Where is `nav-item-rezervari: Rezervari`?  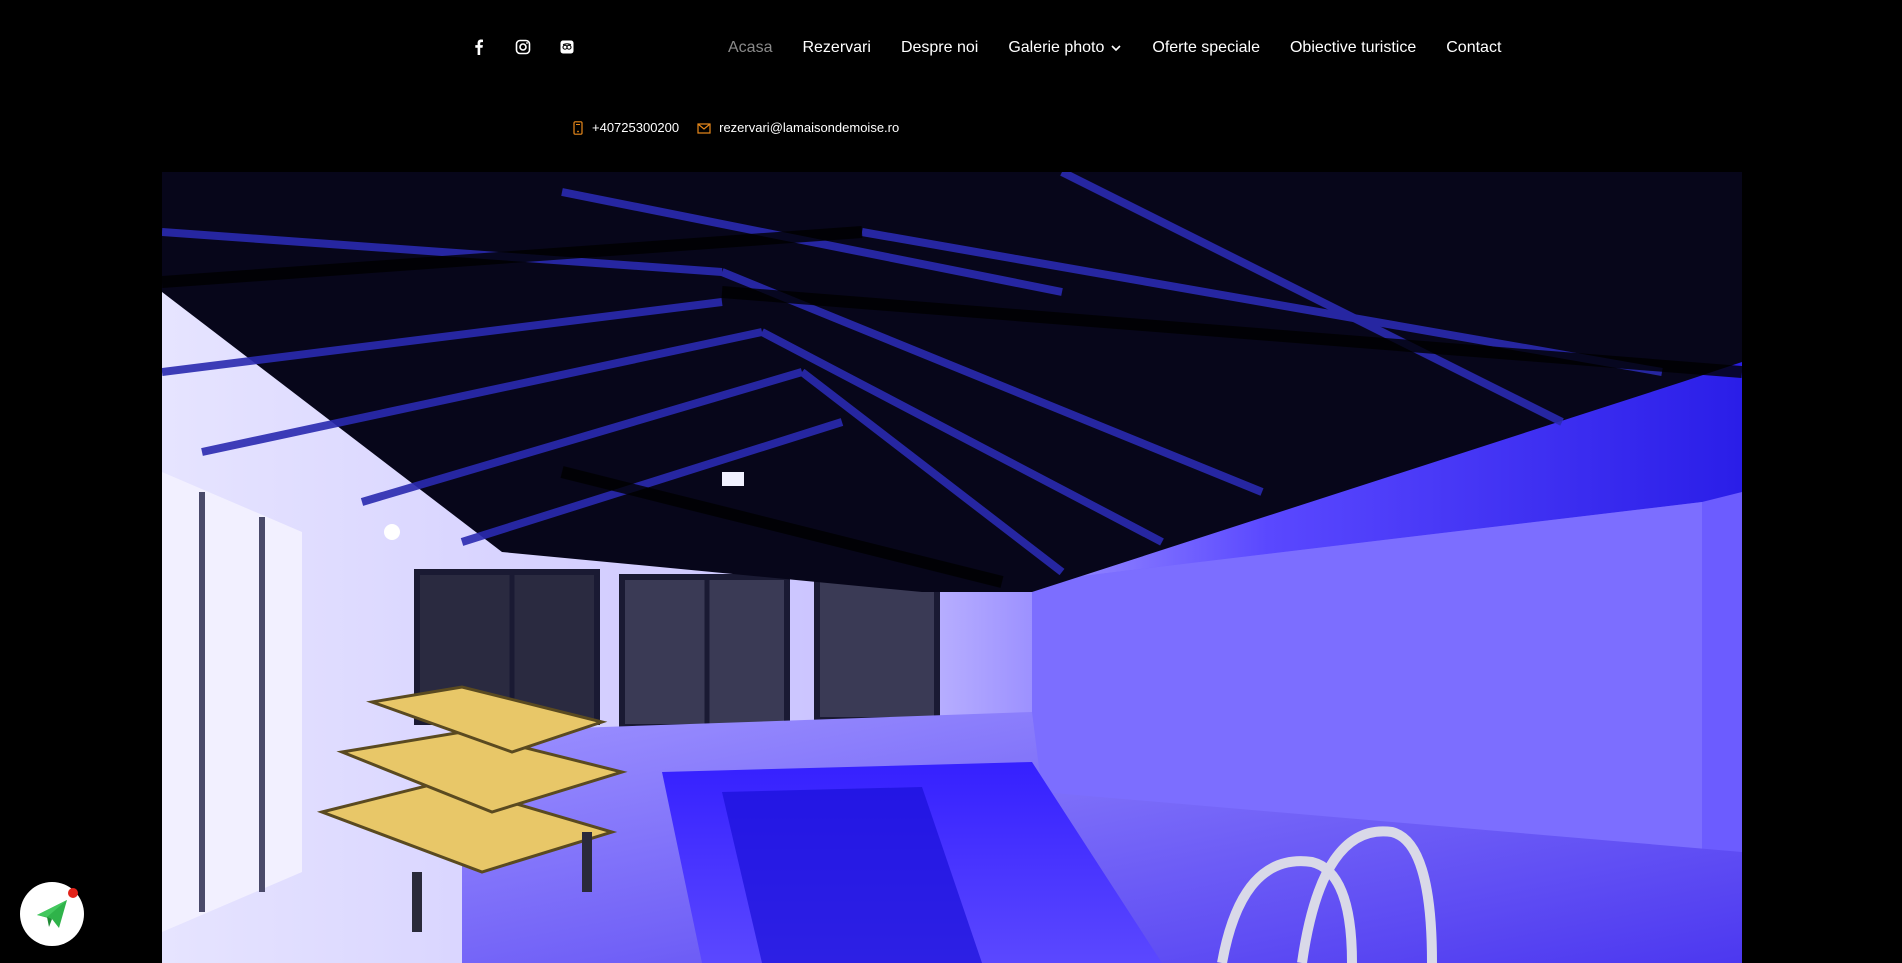 nav-item-rezervari: Rezervari is located at coordinates (836, 48).